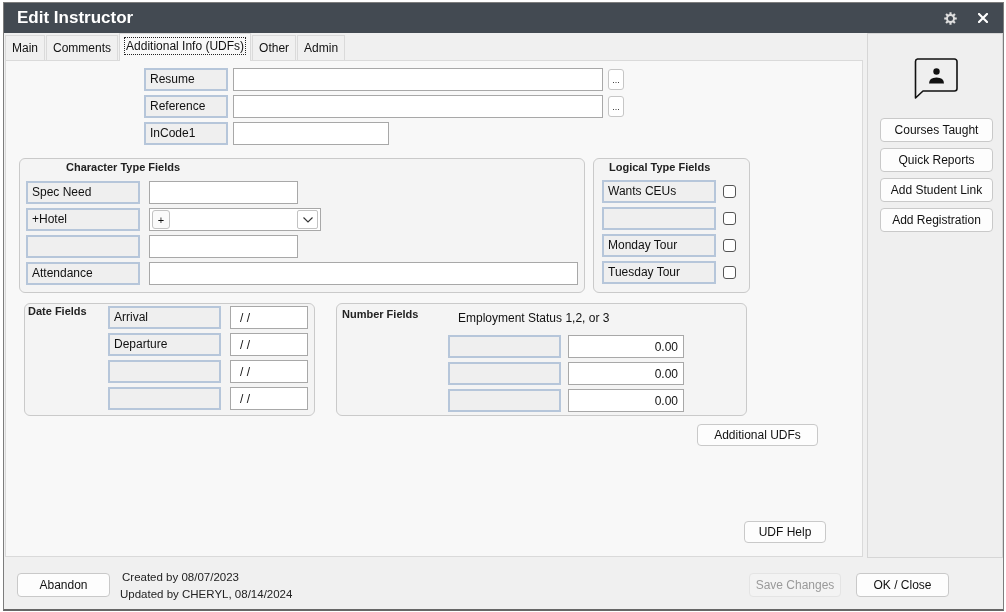 The image size is (1006, 612). I want to click on add-button: +, so click(161, 219).